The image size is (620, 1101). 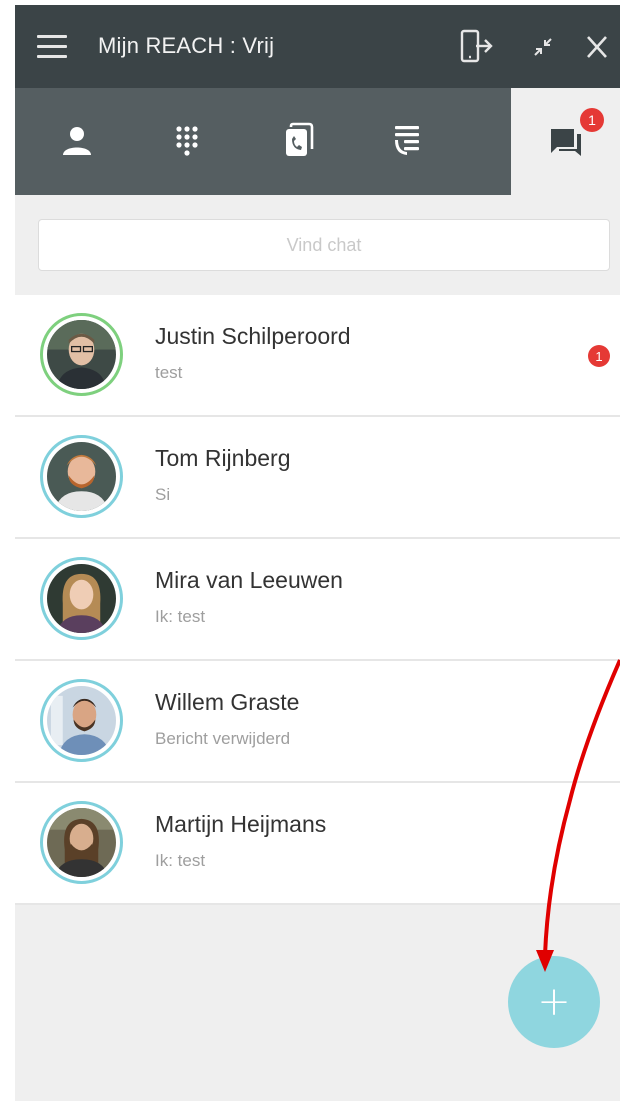 I want to click on chat-item-justin: Justin Schilperoord test 1, so click(x=317, y=356).